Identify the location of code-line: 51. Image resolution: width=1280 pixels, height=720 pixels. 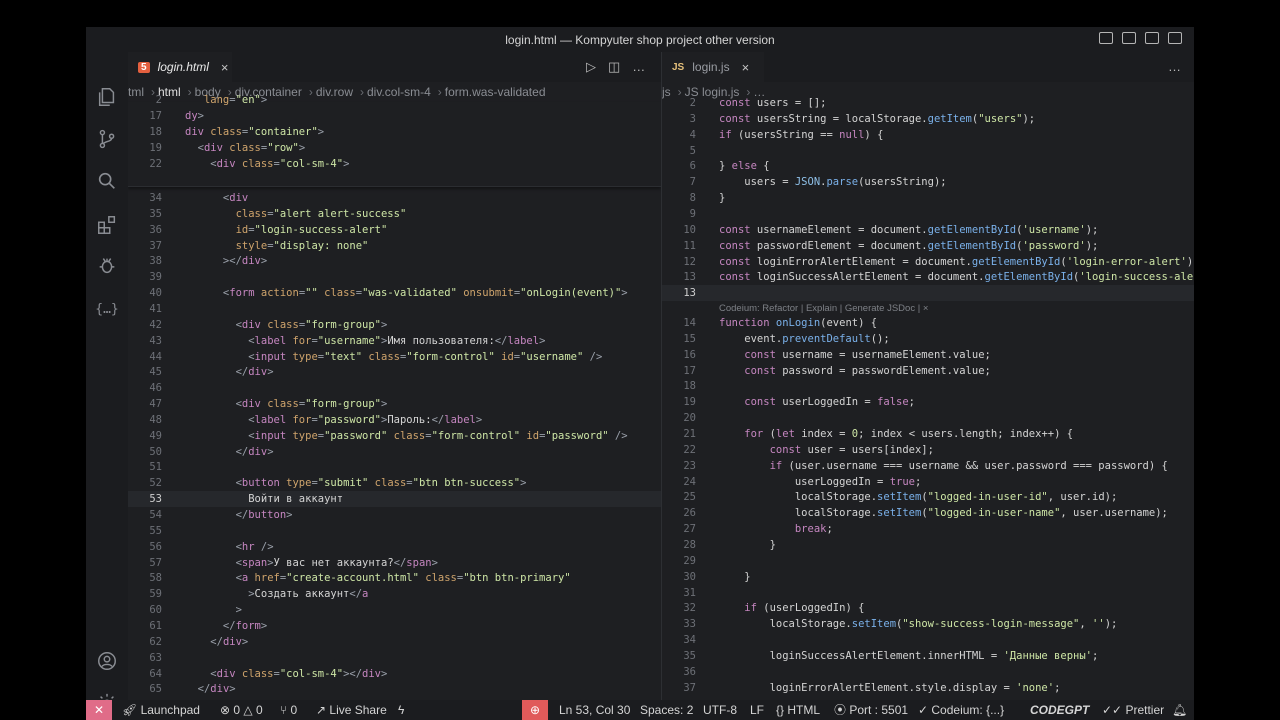
(394, 467).